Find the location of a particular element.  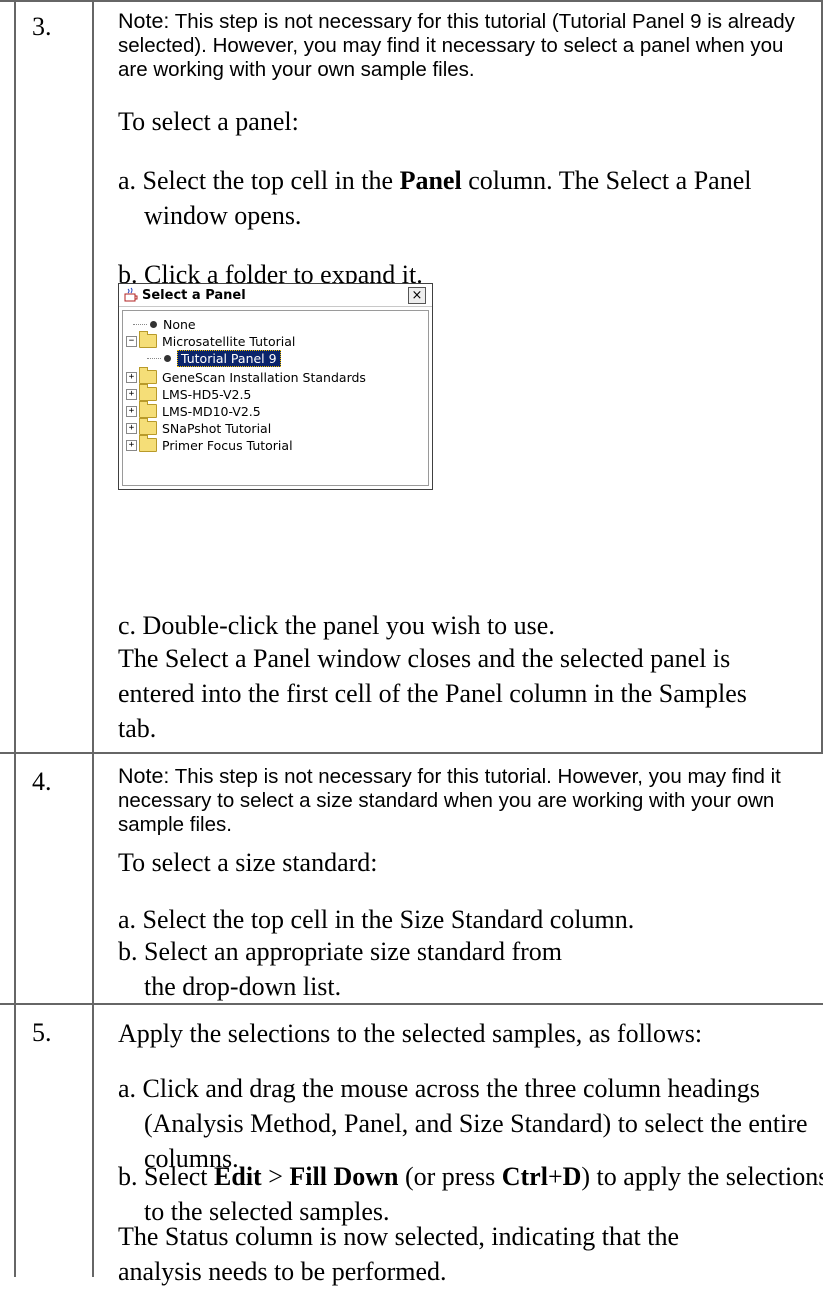

dialog-title: Select a Panel is located at coordinates (194, 295).